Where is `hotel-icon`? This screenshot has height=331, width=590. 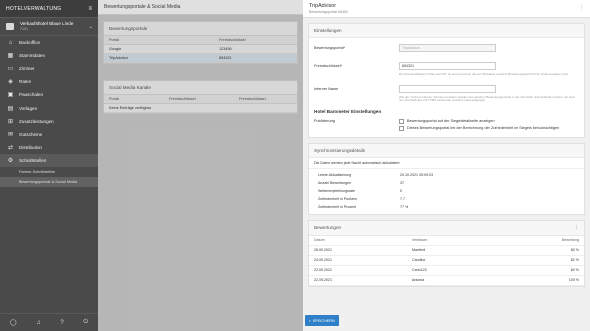 hotel-icon is located at coordinates (10, 26).